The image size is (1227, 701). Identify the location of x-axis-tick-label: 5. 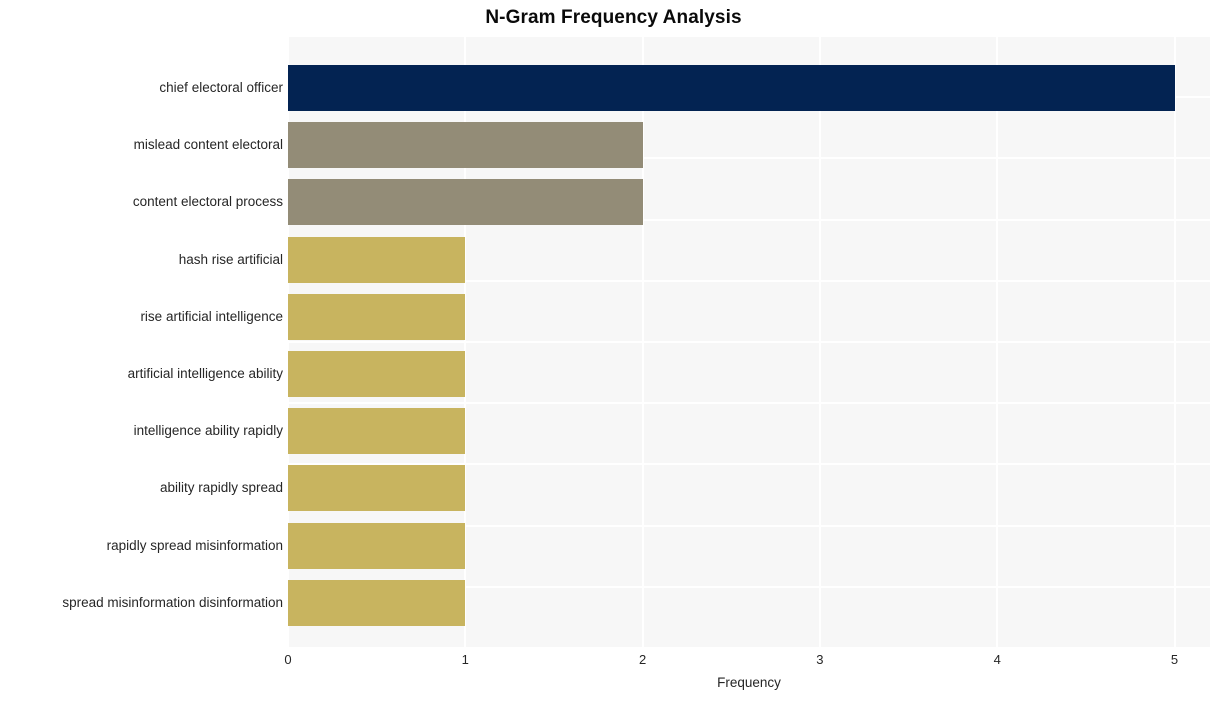
(1174, 659).